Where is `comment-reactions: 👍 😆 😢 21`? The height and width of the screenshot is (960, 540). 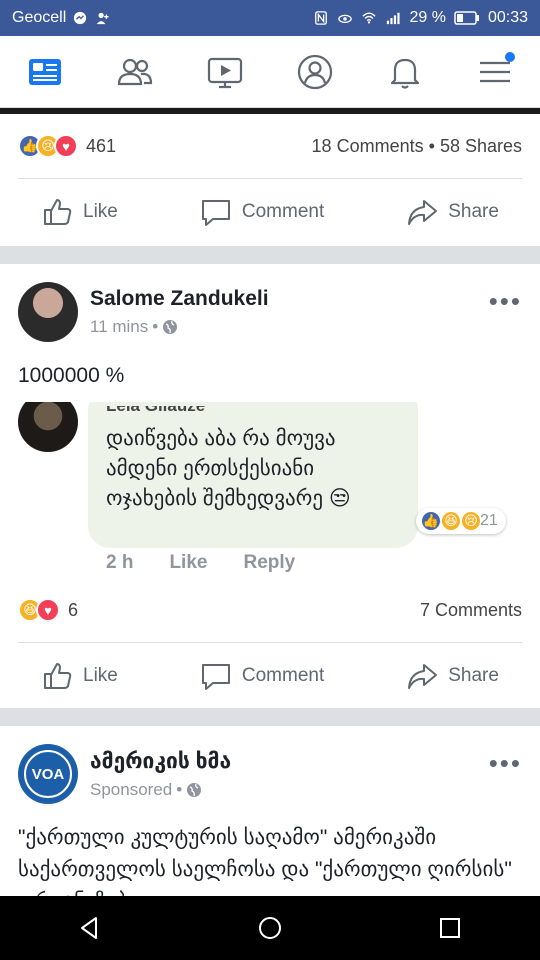 comment-reactions: 👍 😆 😢 21 is located at coordinates (461, 521).